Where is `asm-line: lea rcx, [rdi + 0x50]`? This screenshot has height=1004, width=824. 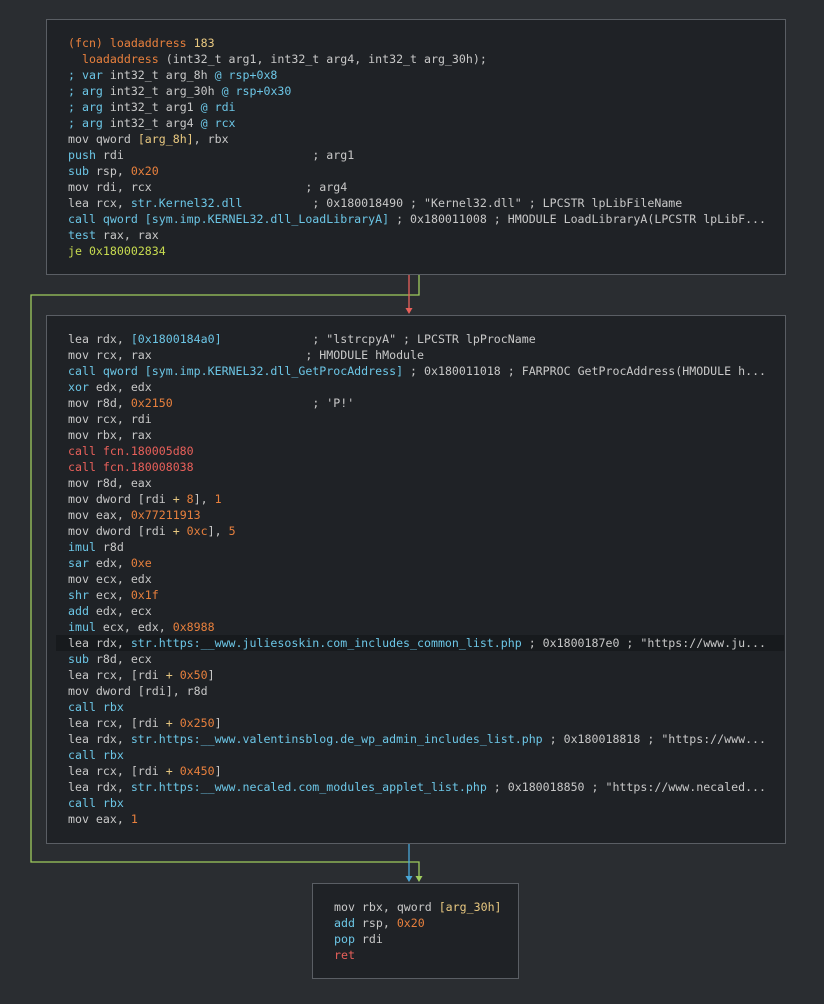 asm-line: lea rcx, [rdi + 0x50] is located at coordinates (426, 675).